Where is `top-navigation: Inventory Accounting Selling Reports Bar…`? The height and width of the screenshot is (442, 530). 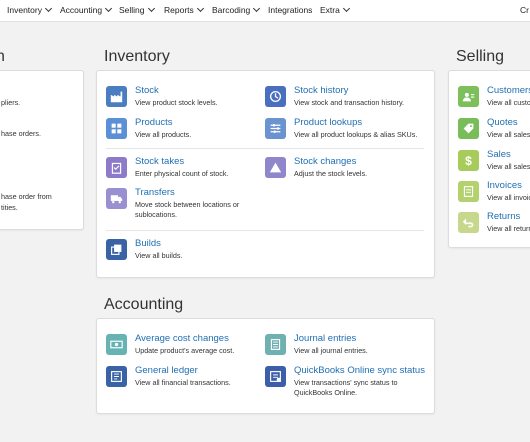 top-navigation: Inventory Accounting Selling Reports Bar… is located at coordinates (265, 11).